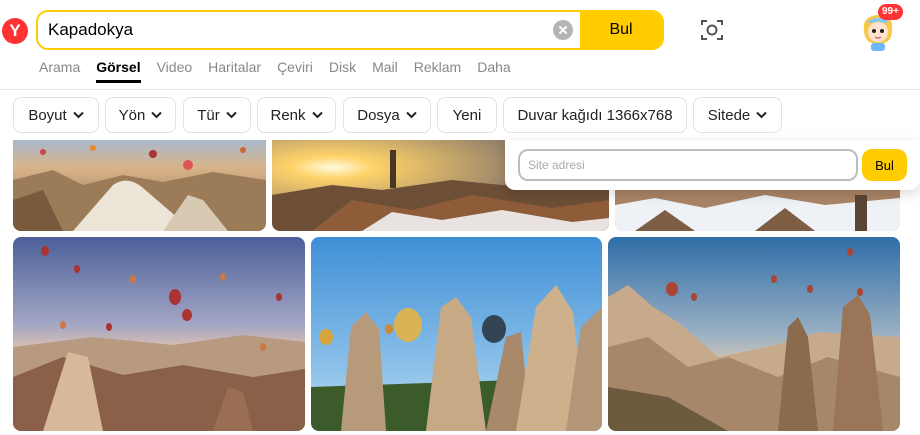 The height and width of the screenshot is (435, 920). I want to click on clear-search-button, so click(563, 30).